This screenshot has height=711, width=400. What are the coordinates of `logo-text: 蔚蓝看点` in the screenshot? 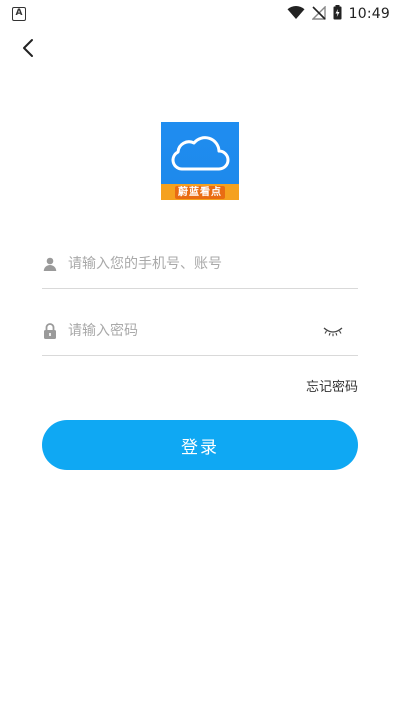 It's located at (200, 192).